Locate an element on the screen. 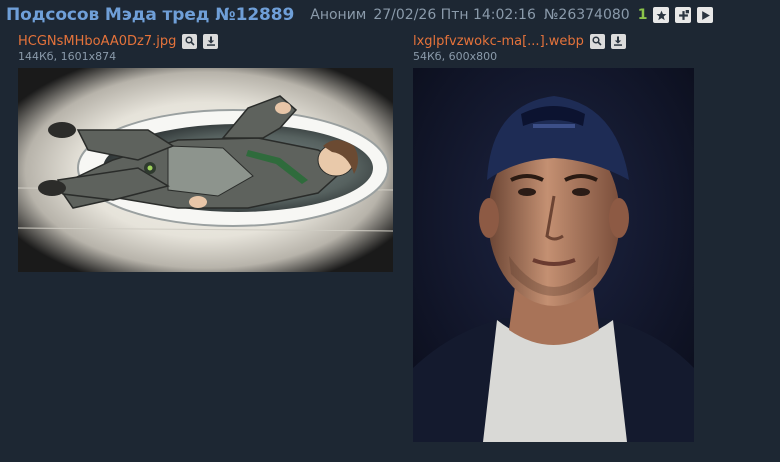 The width and height of the screenshot is (780, 462). file-name-link: lxglpfvzwokc-ma[...].webp is located at coordinates (498, 41).